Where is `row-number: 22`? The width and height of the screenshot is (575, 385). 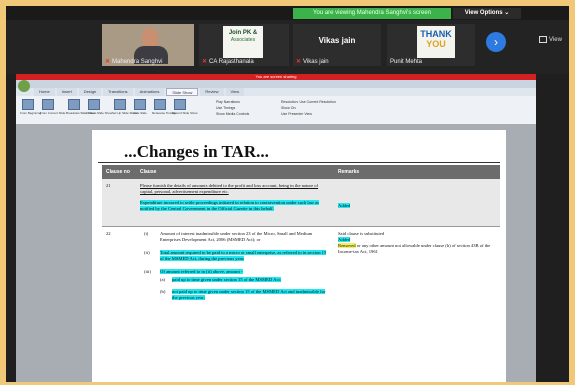 row-number: 22 is located at coordinates (108, 233).